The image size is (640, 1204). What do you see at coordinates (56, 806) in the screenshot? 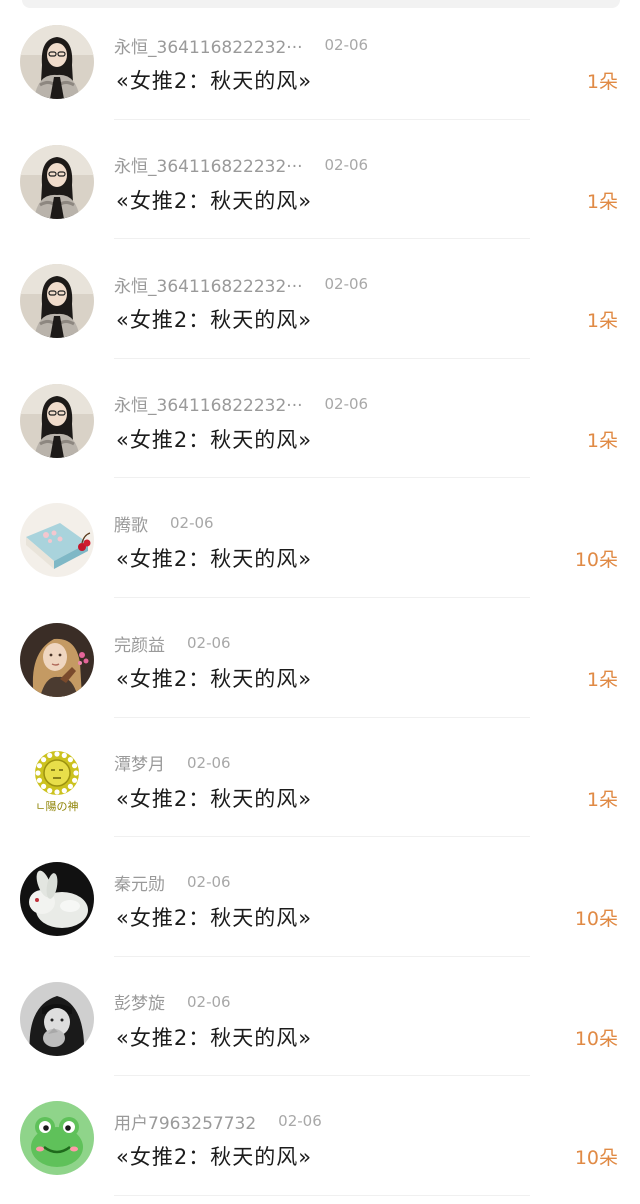
I see `svg-text: ㄴ陽の神` at bounding box center [56, 806].